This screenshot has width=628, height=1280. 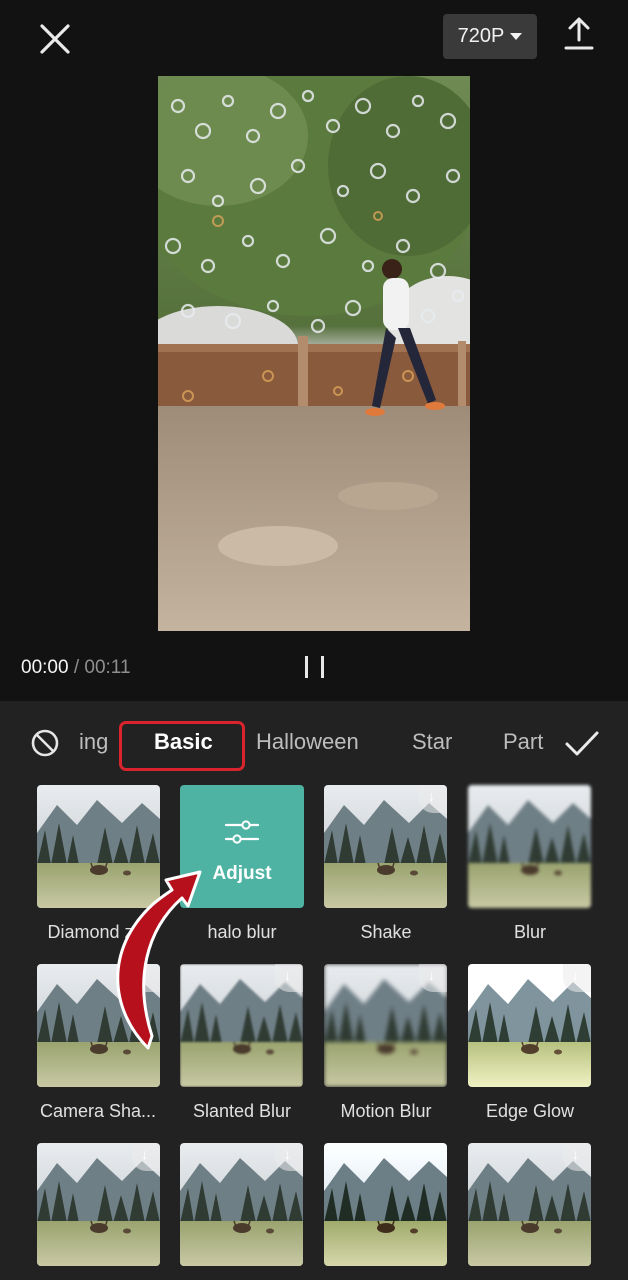 I want to click on export-icon, so click(x=579, y=34).